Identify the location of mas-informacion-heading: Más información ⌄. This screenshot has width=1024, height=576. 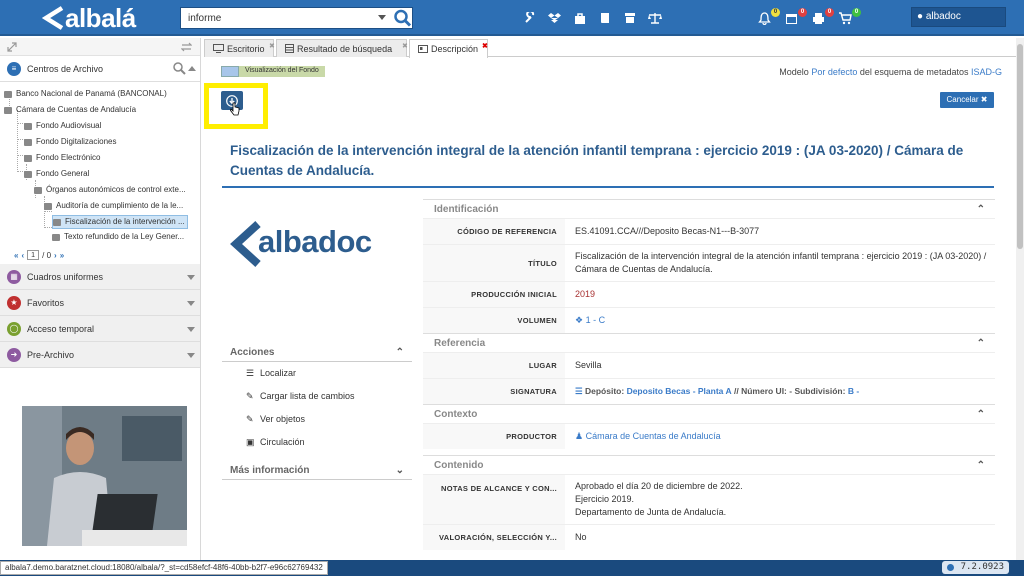
(317, 471).